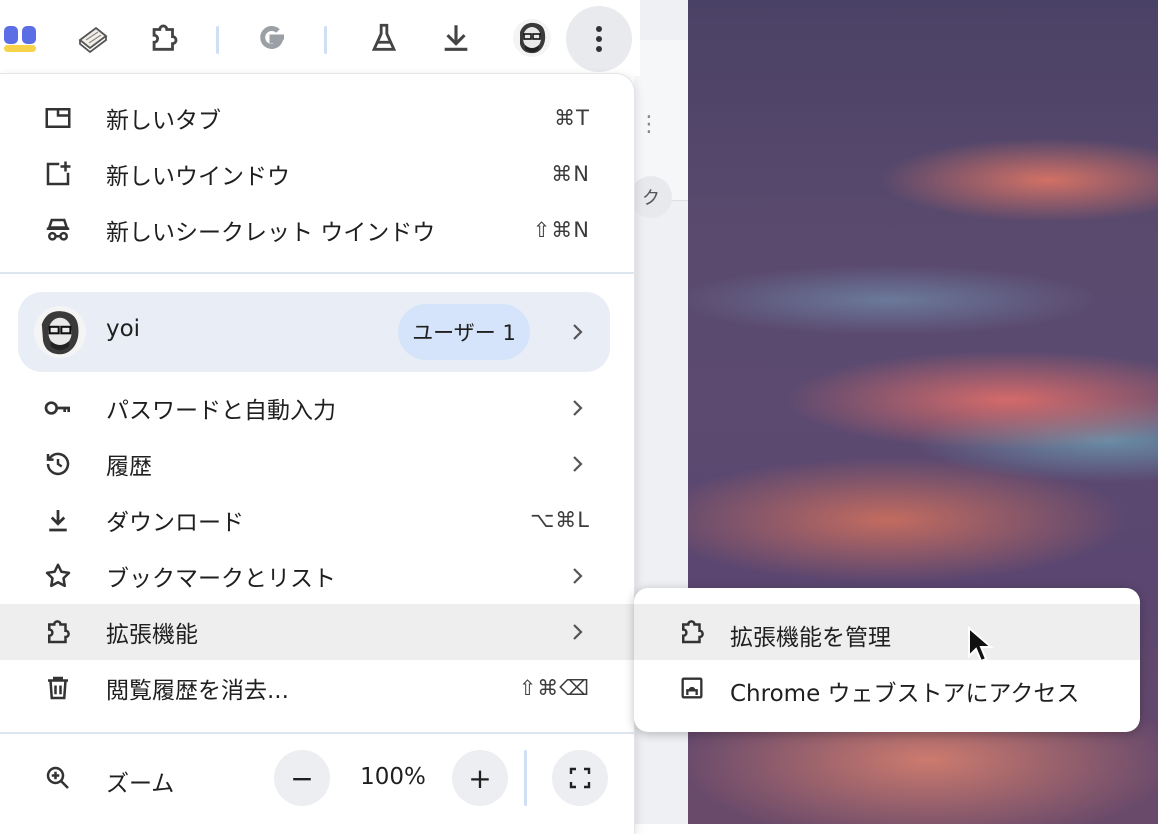 This screenshot has height=834, width=1158. What do you see at coordinates (905, 694) in the screenshot?
I see `web-store-label: Chrome ウェブストアにアクセス` at bounding box center [905, 694].